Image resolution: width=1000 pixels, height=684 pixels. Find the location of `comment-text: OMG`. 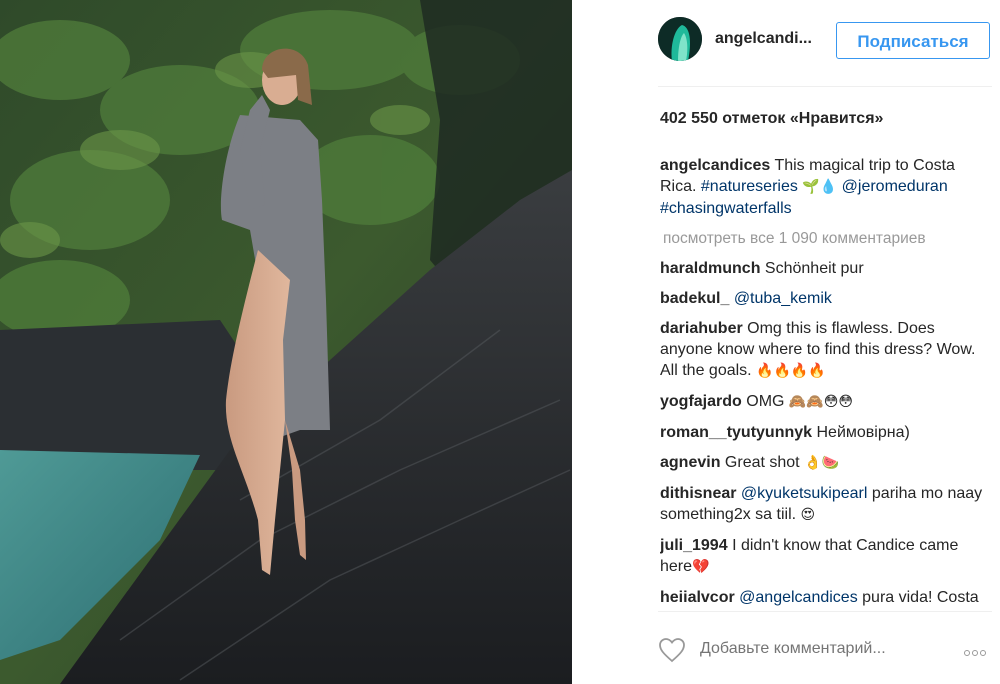

comment-text: OMG is located at coordinates (765, 401).